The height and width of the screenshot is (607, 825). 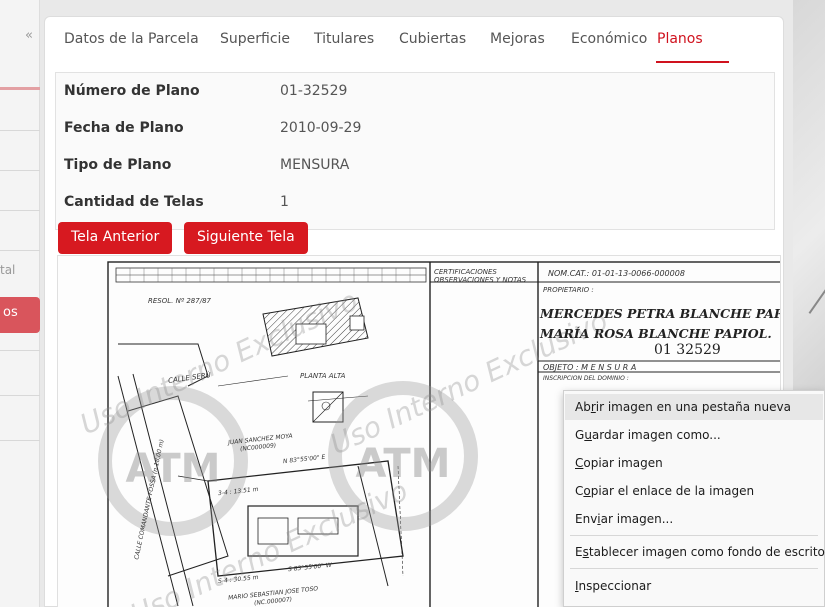 What do you see at coordinates (694, 407) in the screenshot?
I see `menu-item-open-image-new-tab: Abrir imagen en una pestaña nueva` at bounding box center [694, 407].